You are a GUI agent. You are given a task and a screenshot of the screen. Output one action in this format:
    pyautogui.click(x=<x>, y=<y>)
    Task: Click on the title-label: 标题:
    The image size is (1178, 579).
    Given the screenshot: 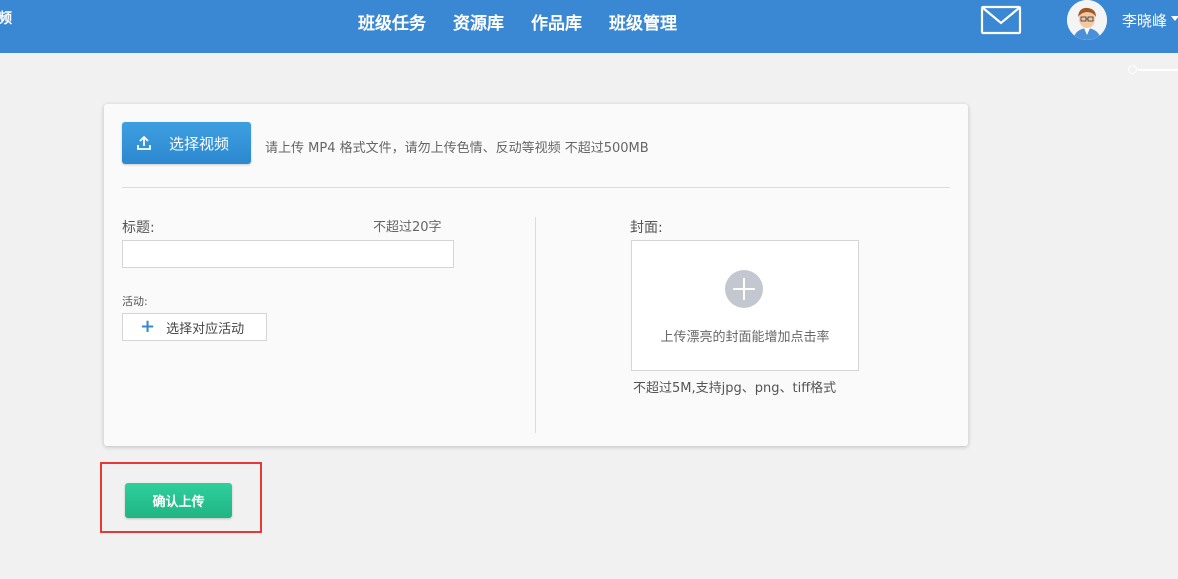 What is the action you would take?
    pyautogui.click(x=138, y=228)
    